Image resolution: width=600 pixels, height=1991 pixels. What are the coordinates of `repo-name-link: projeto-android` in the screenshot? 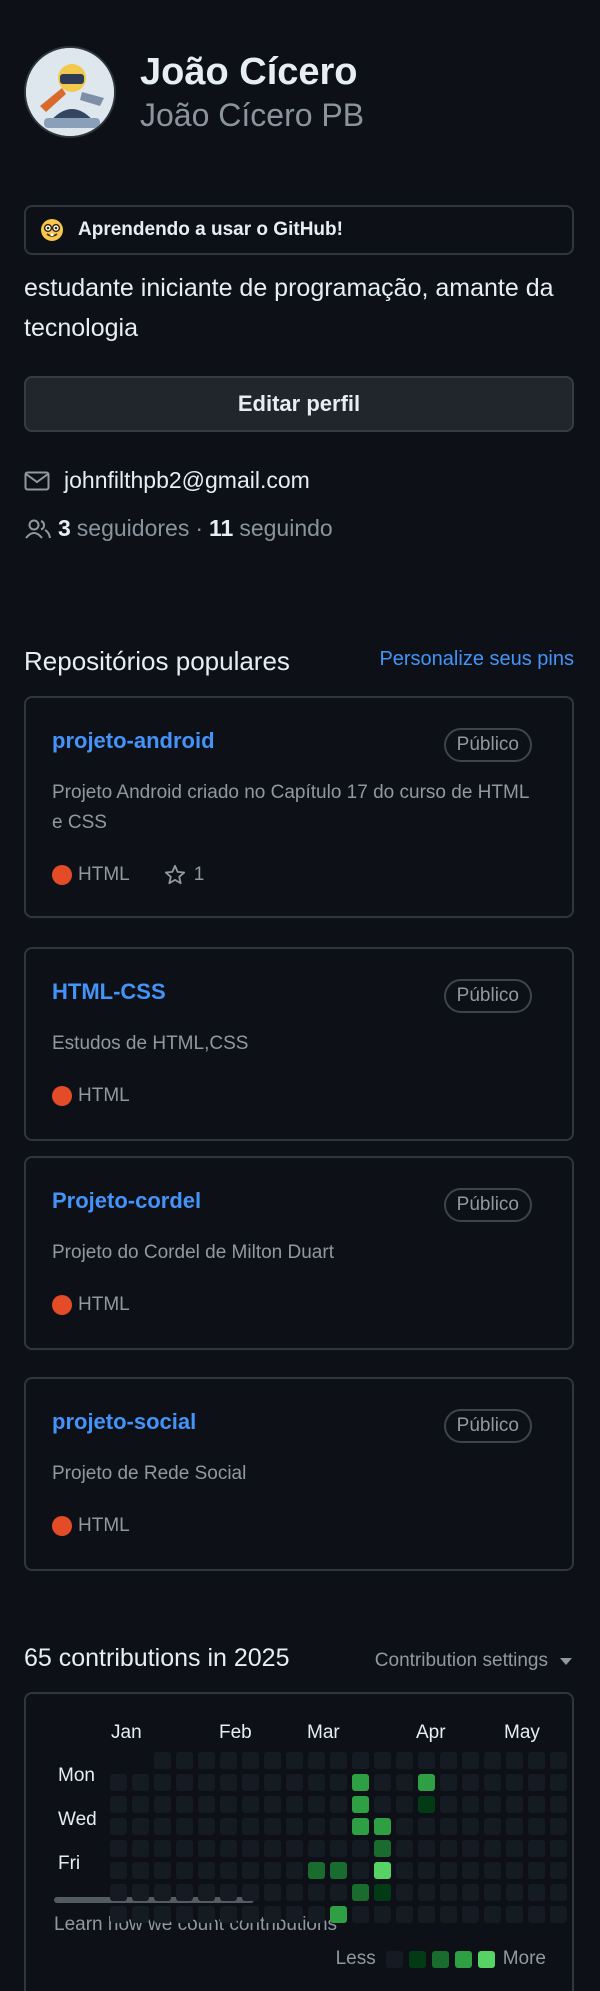 It's located at (133, 741).